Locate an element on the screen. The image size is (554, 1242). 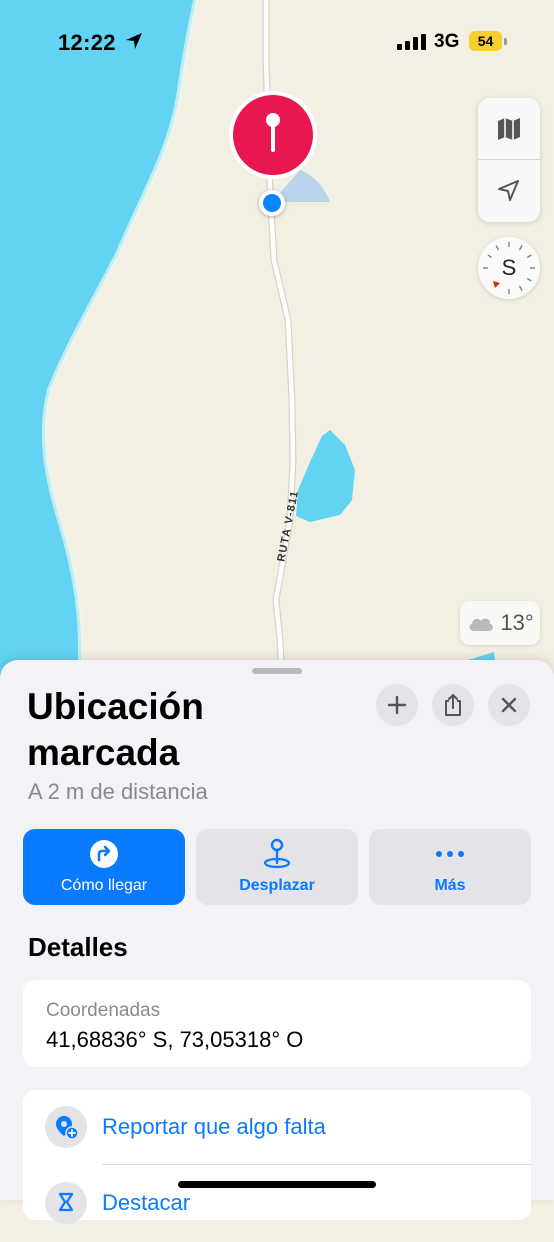
report-missing-label: Reportar que algo falta is located at coordinates (214, 1126).